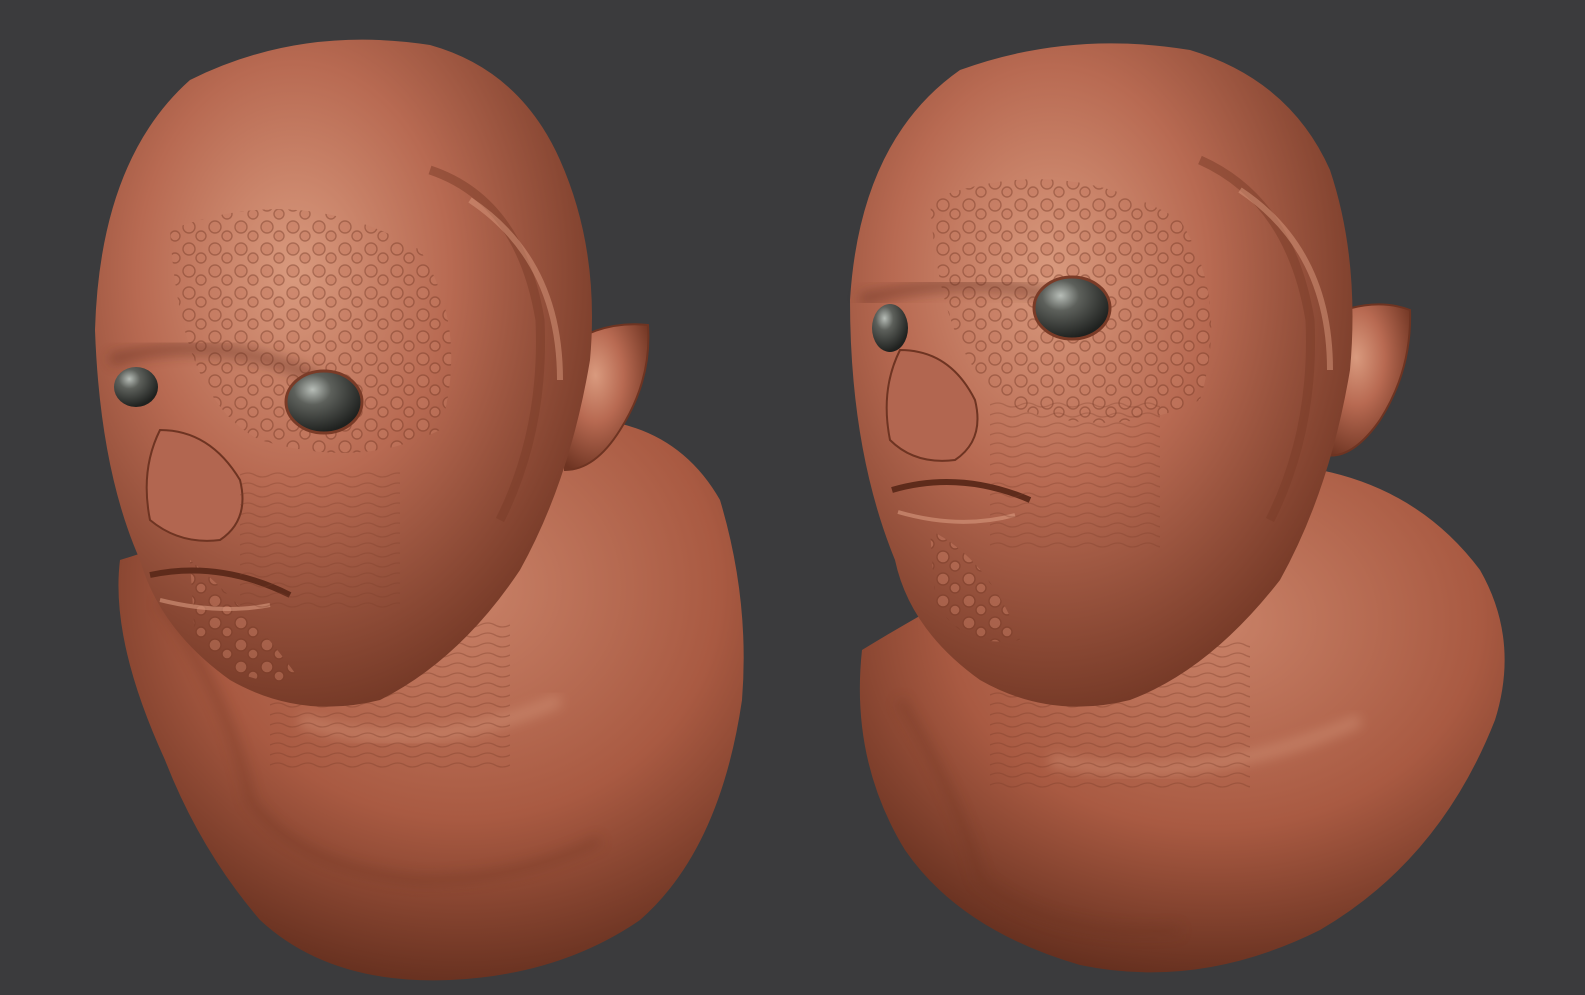 The width and height of the screenshot is (1585, 995). Describe the element at coordinates (1072, 308) in the screenshot. I see `right-bust-near-eye` at that location.